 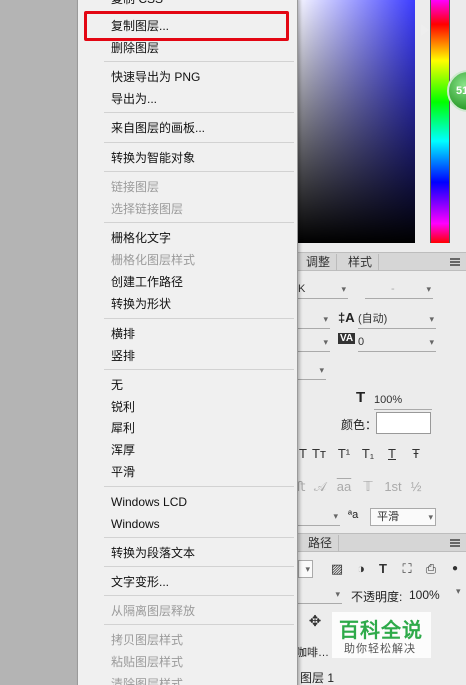 What do you see at coordinates (403, 401) in the screenshot?
I see `horizontal-scale-field: 100%` at bounding box center [403, 401].